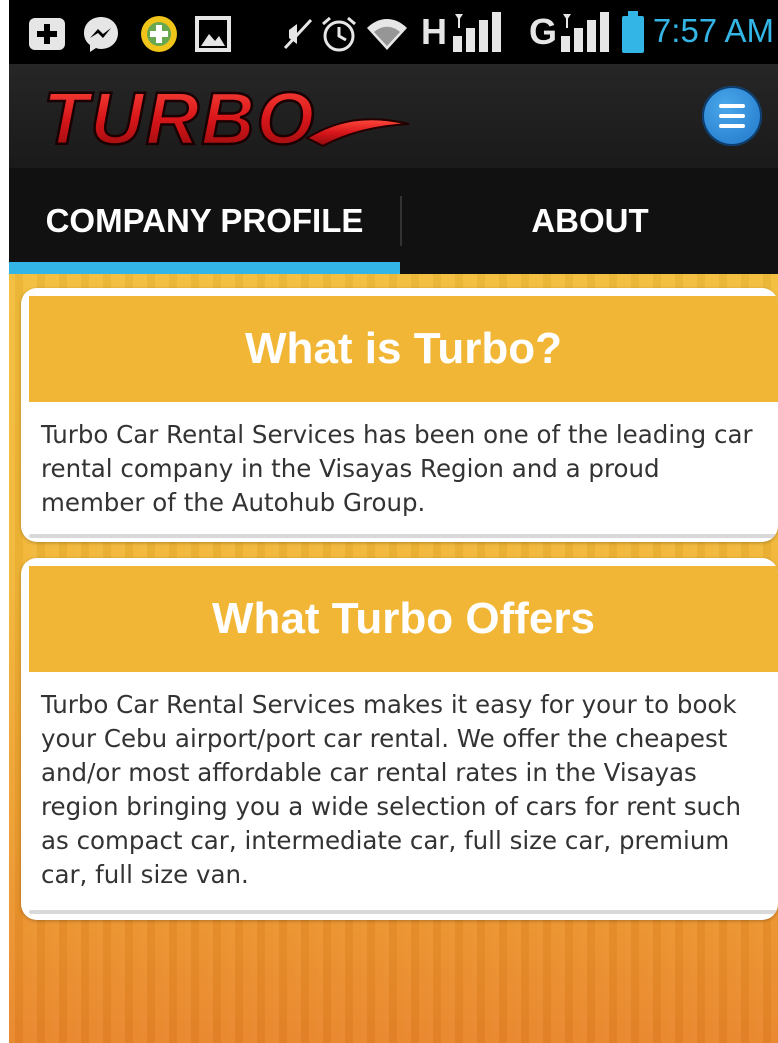 The width and height of the screenshot is (778, 1043). Describe the element at coordinates (387, 34) in the screenshot. I see `wifi-icon` at that location.